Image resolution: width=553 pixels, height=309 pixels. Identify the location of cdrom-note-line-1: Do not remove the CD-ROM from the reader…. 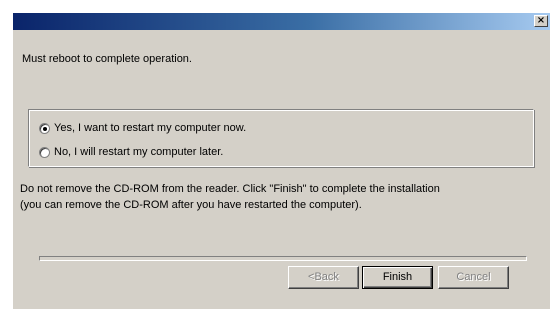
(230, 189).